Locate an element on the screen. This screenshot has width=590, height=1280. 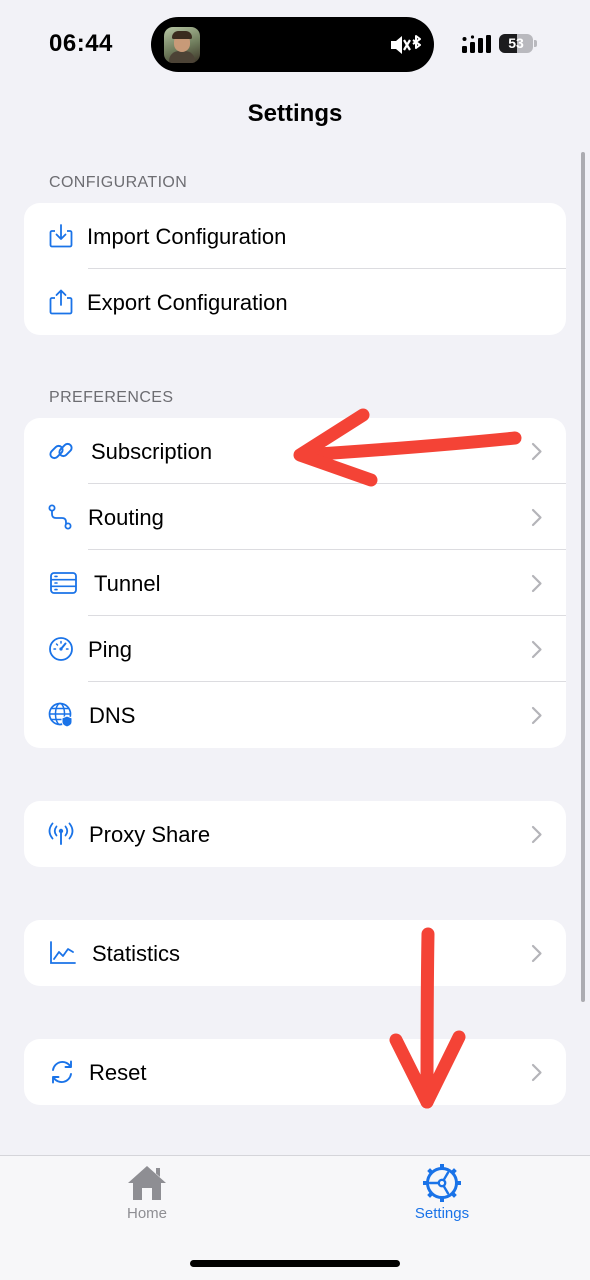
ping-label: Ping is located at coordinates (110, 649).